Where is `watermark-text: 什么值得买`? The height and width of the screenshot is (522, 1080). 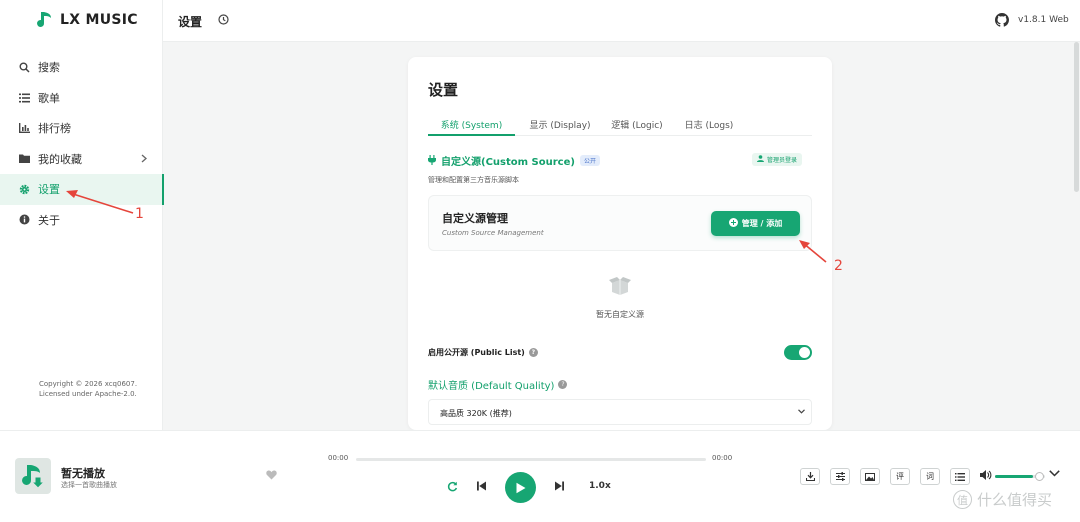
watermark-text: 什么值得买 is located at coordinates (1015, 500).